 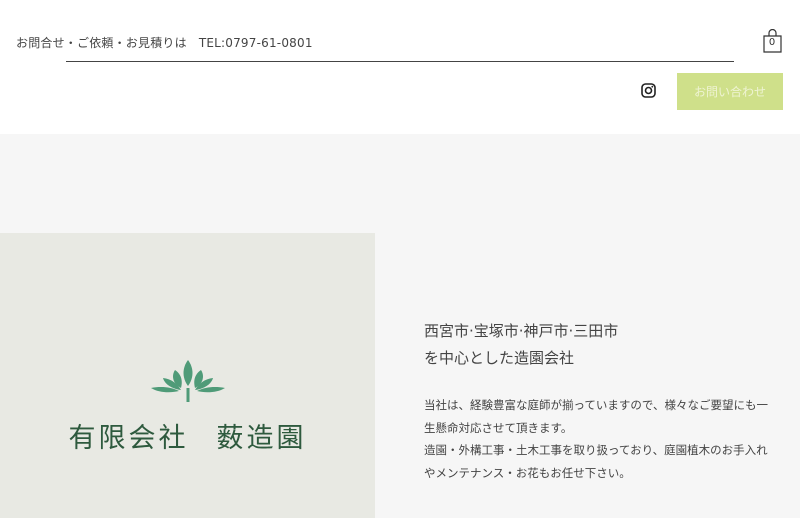 I want to click on instagram-icon, so click(x=648, y=90).